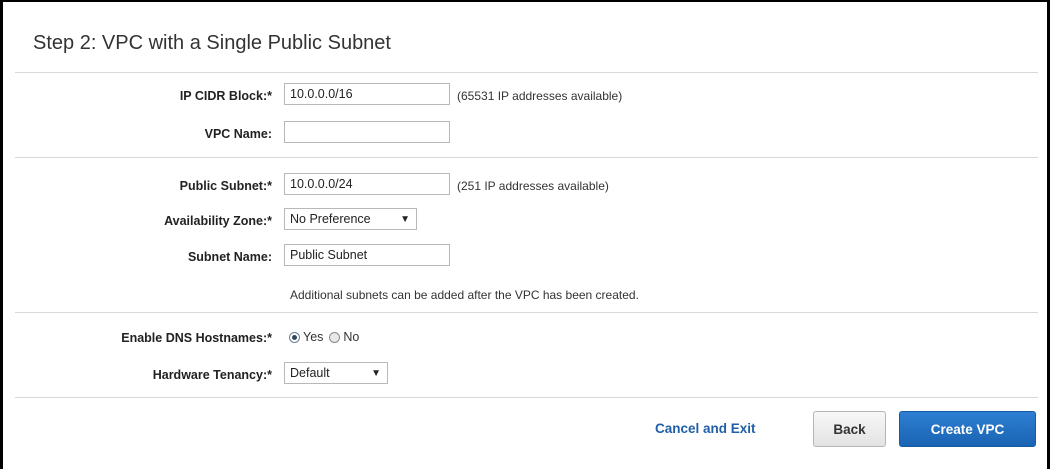 The image size is (1050, 469). Describe the element at coordinates (967, 429) in the screenshot. I see `create-vpc-button: Create VPC` at that location.